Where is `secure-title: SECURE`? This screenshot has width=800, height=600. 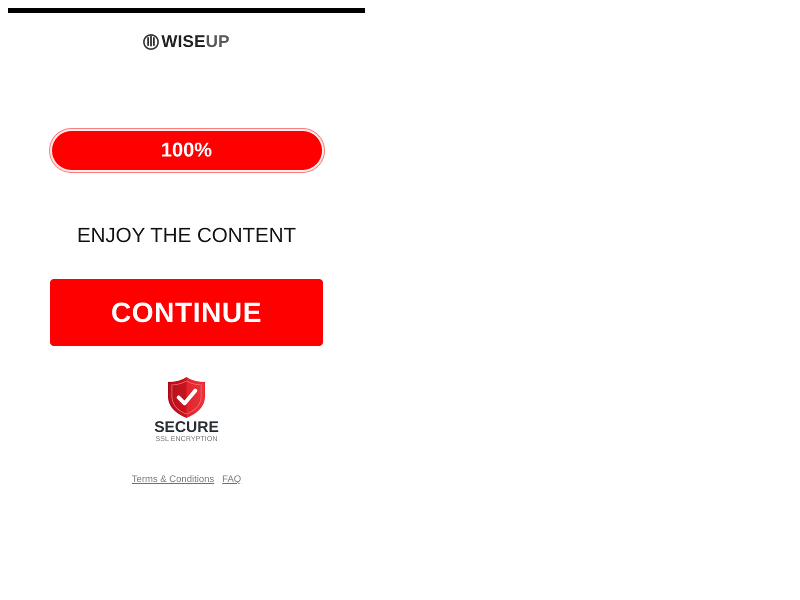
secure-title: SECURE is located at coordinates (186, 428).